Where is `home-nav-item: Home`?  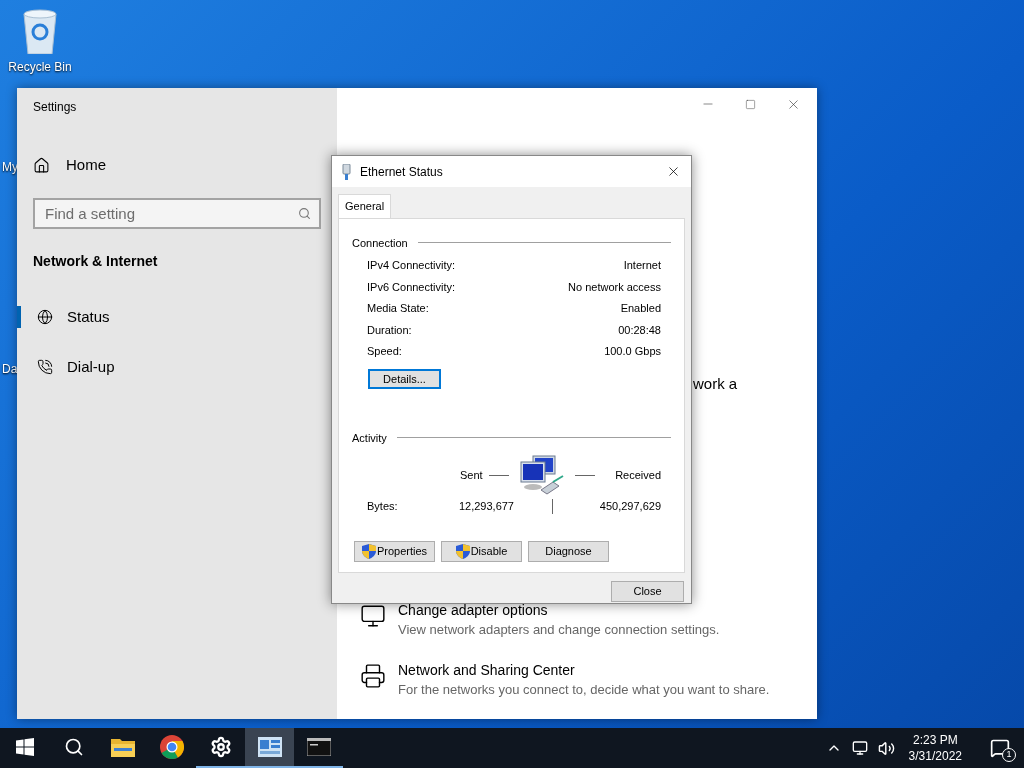 home-nav-item: Home is located at coordinates (177, 165).